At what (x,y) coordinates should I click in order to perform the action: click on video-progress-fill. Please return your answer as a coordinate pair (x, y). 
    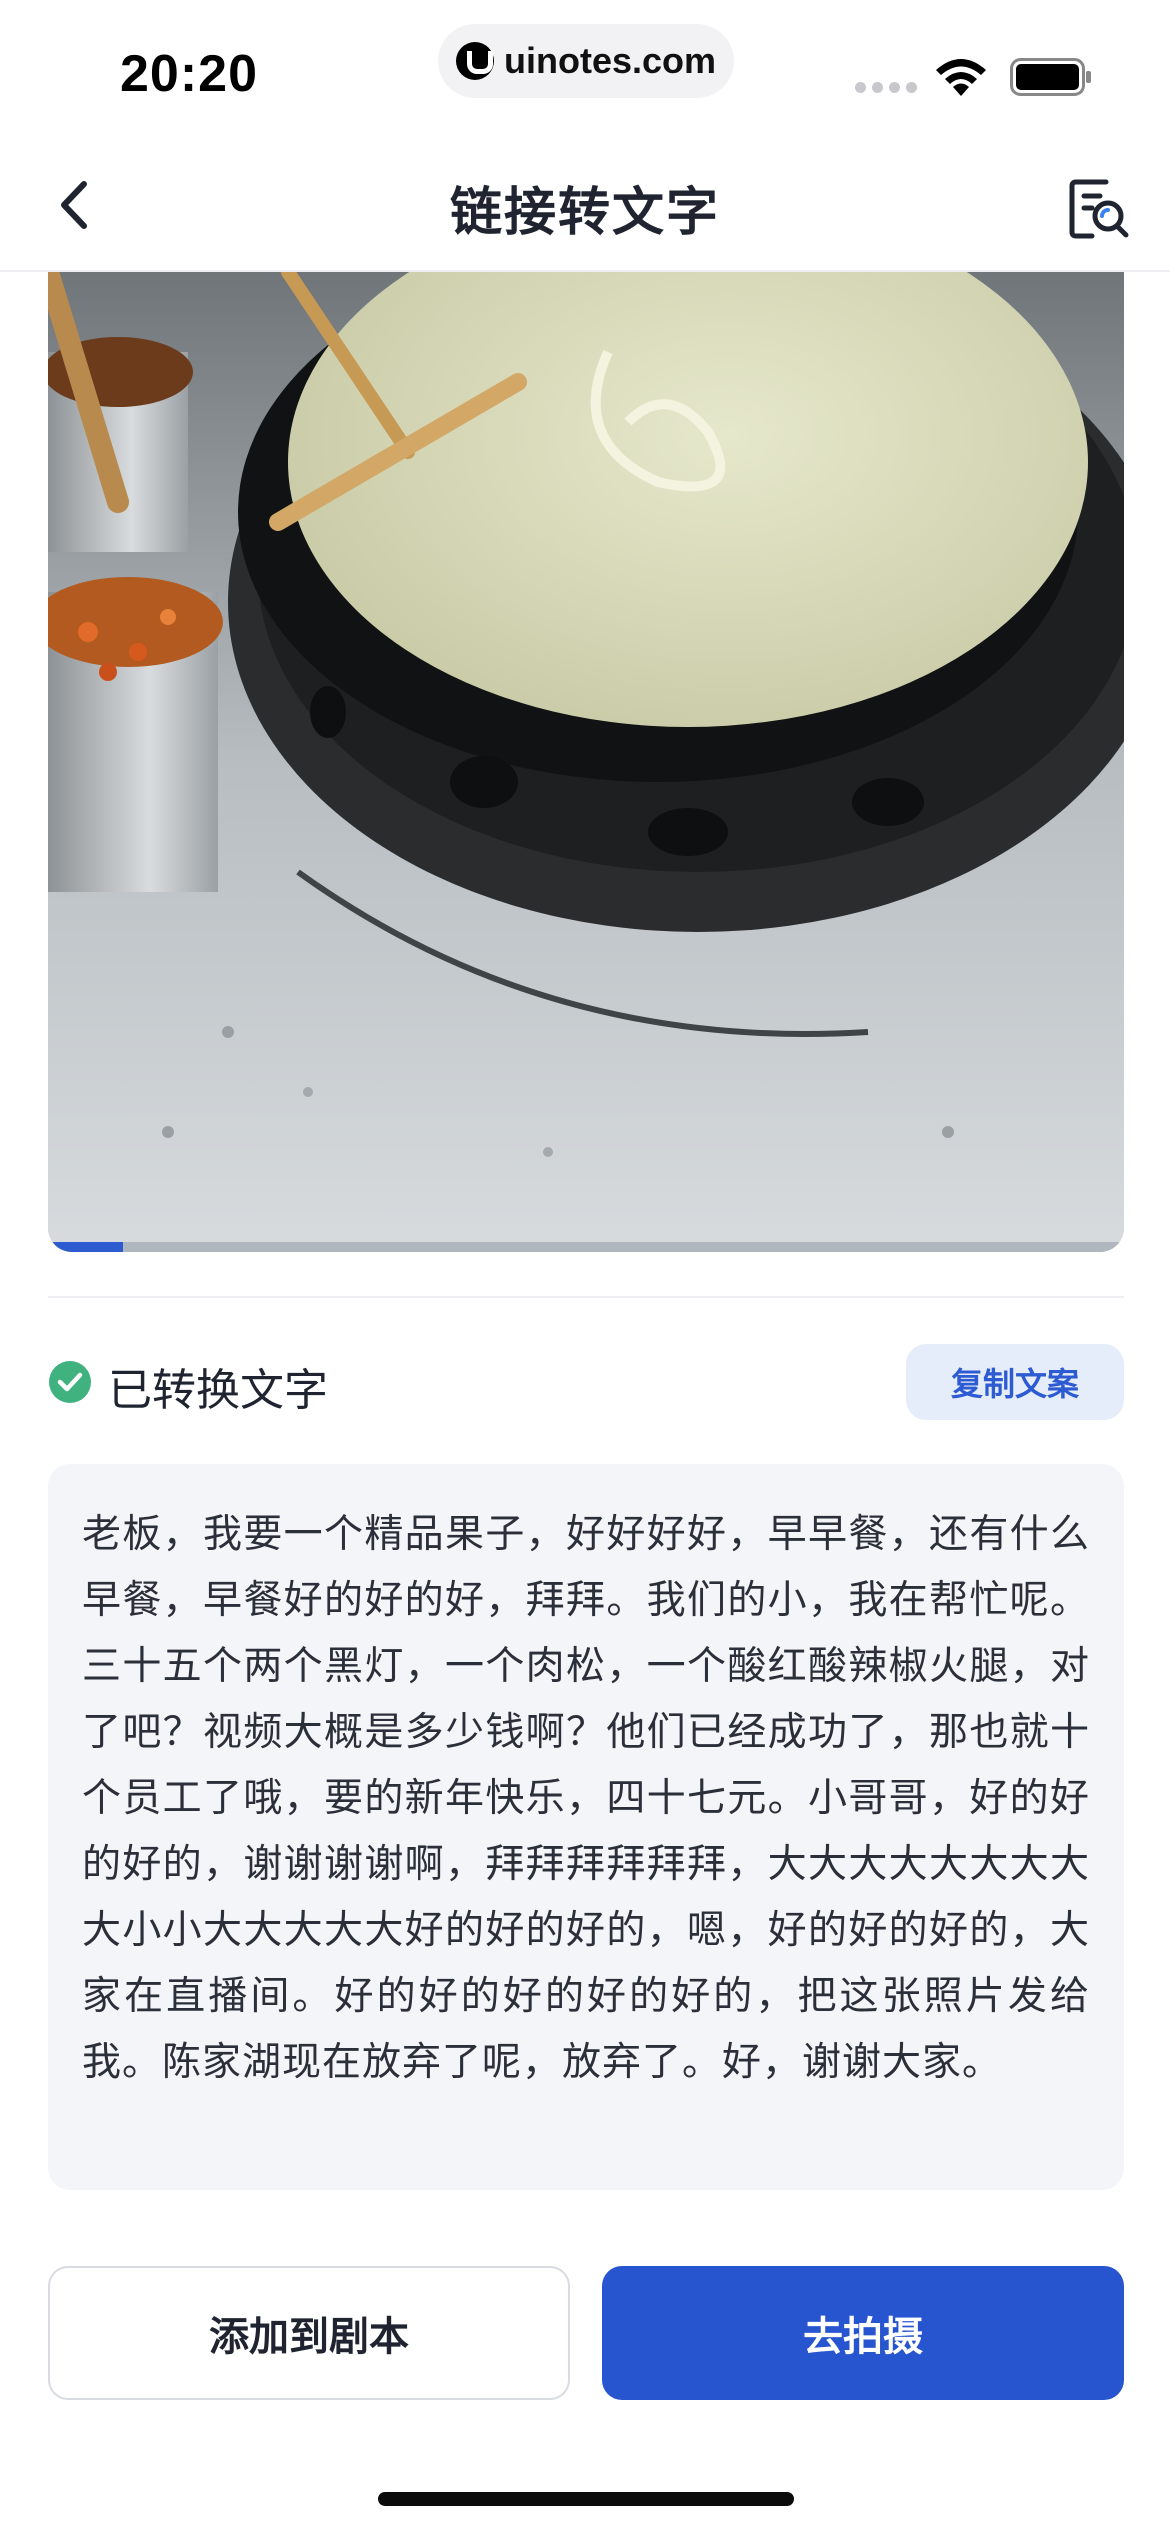
    Looking at the image, I should click on (86, 1247).